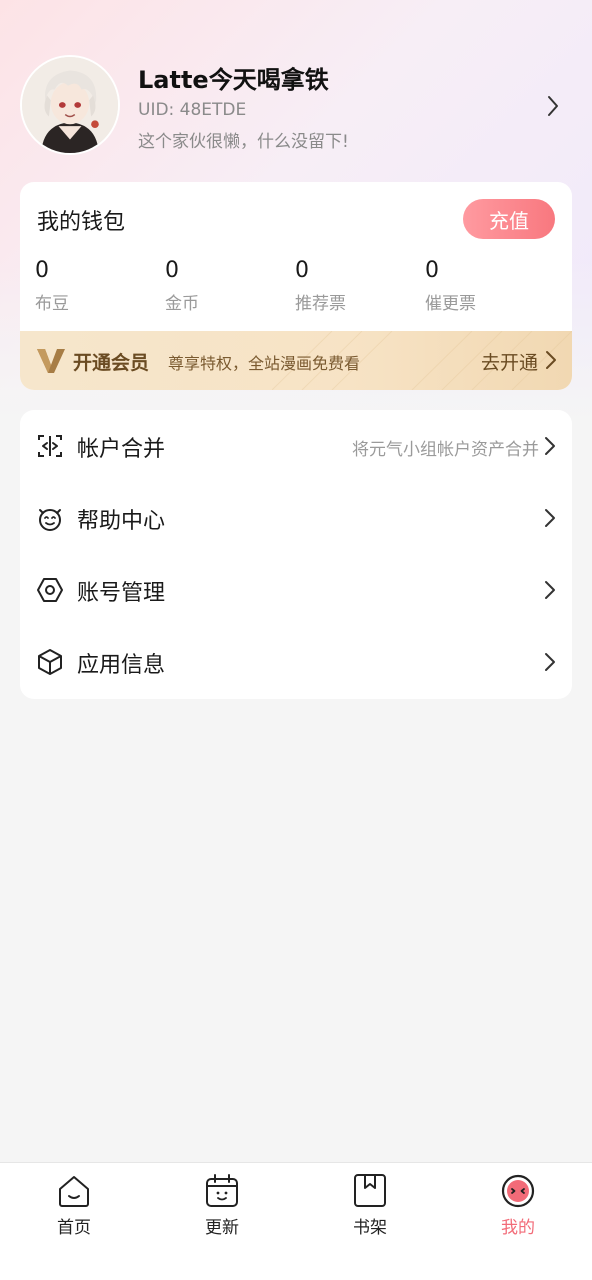 The image size is (592, 1280). Describe the element at coordinates (74, 1191) in the screenshot. I see `home-icon` at that location.